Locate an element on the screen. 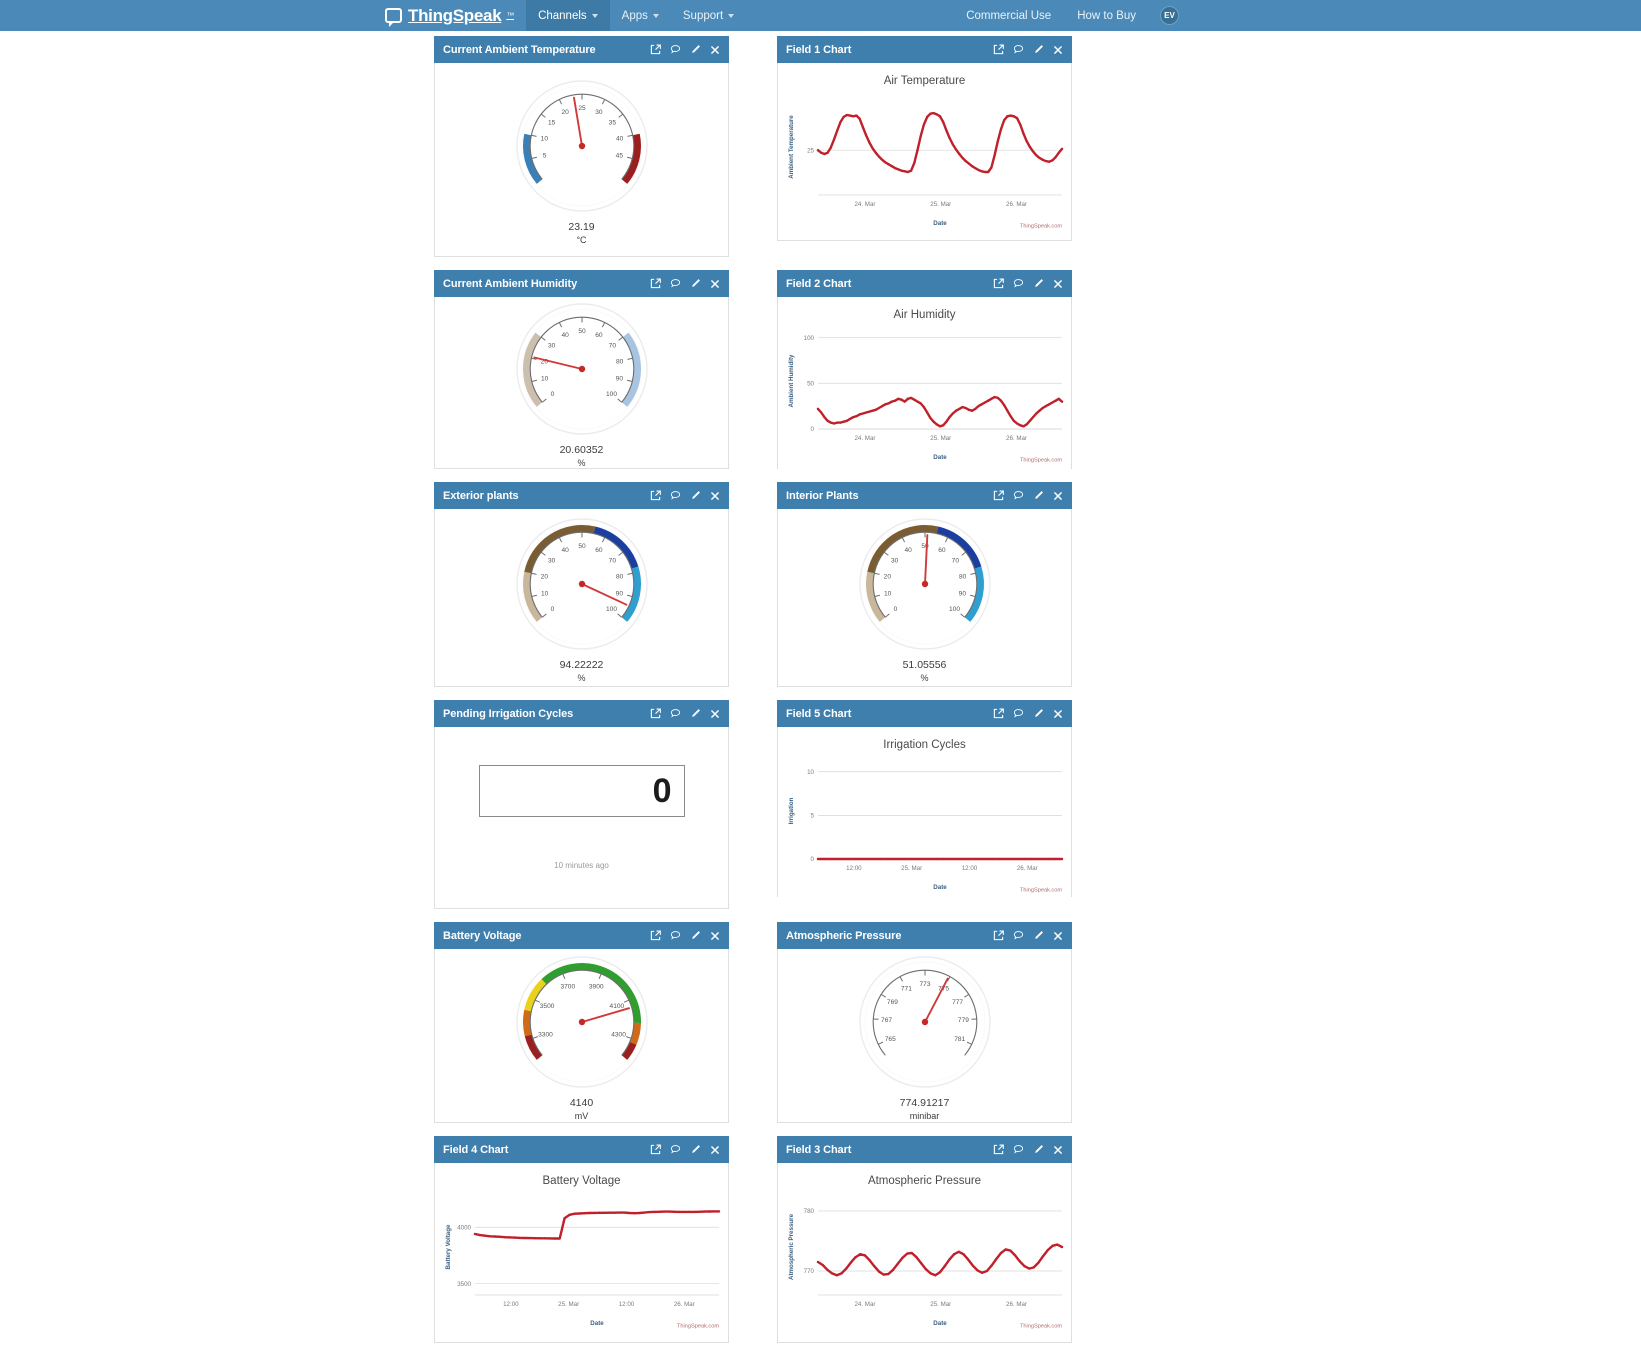 This screenshot has height=1364, width=1641. navbar-right-group: Commercial Use How to Buy EV is located at coordinates (1297, 15).